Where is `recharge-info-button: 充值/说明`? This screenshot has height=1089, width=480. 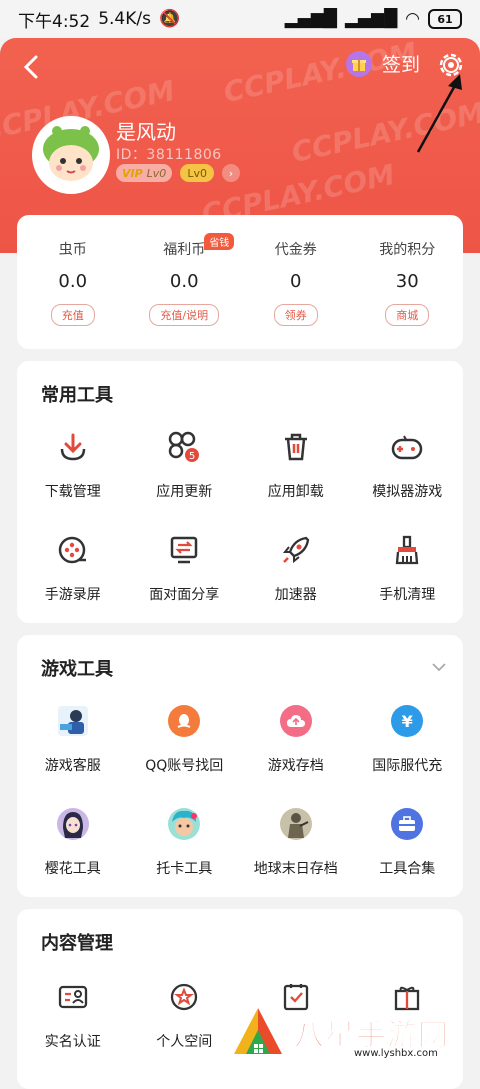
recharge-info-button: 充值/说明 is located at coordinates (184, 315).